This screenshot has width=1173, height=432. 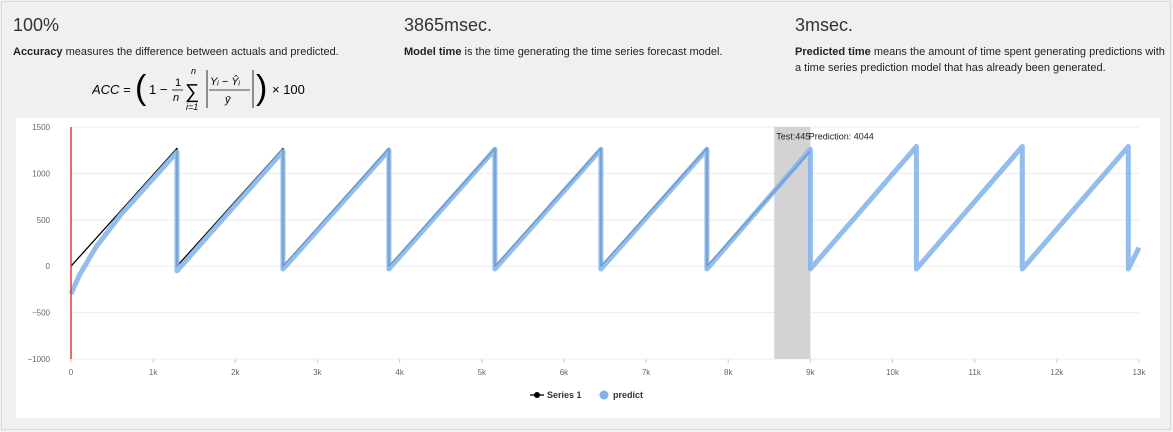 What do you see at coordinates (833, 52) in the screenshot?
I see `predicted-time-term: Predicted time` at bounding box center [833, 52].